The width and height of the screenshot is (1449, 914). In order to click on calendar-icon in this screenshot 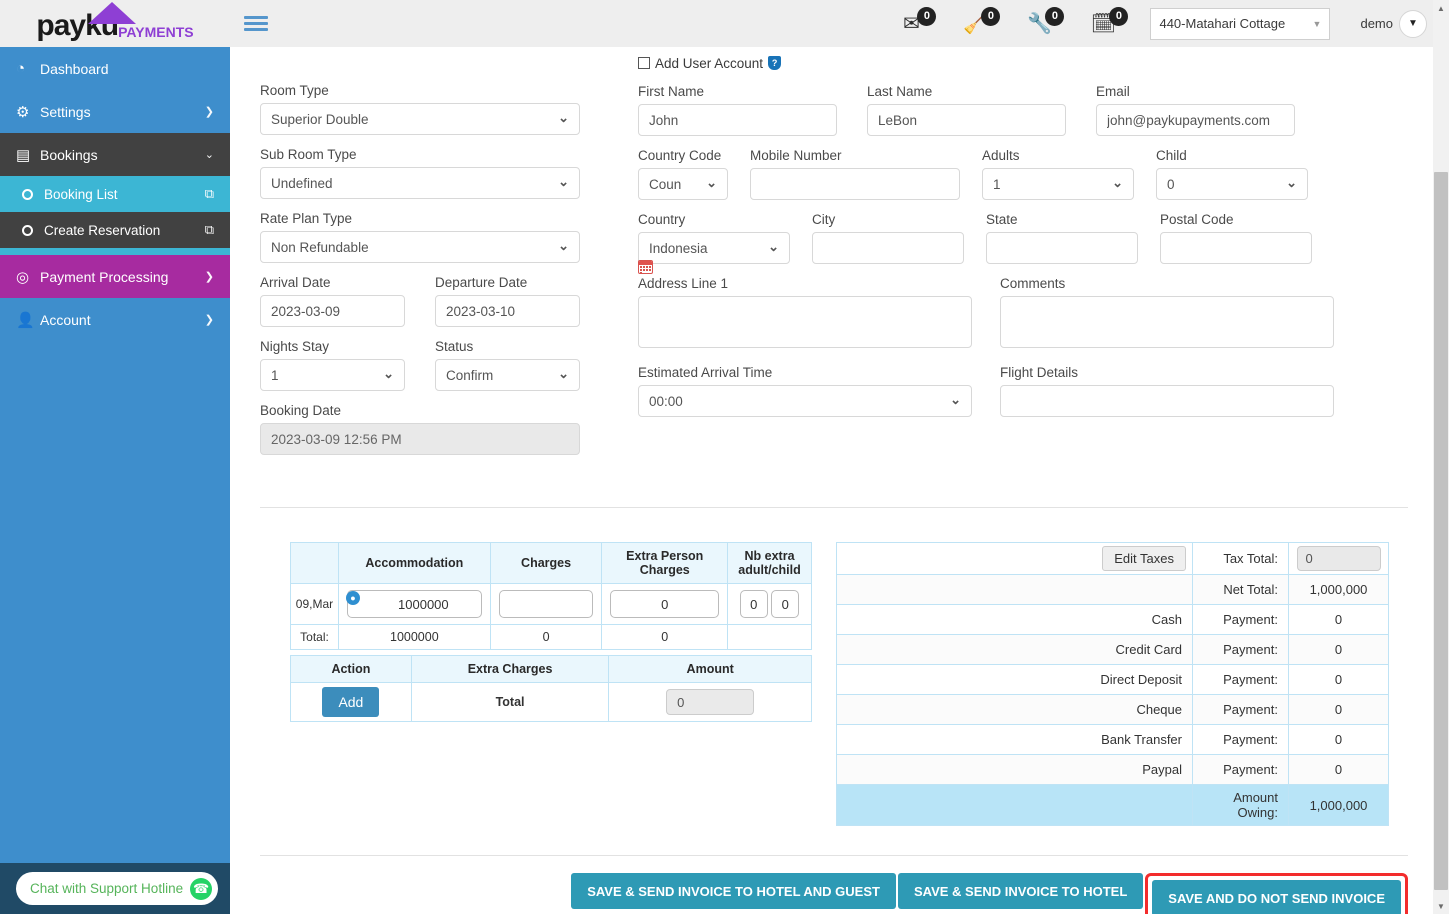, I will do `click(645, 267)`.